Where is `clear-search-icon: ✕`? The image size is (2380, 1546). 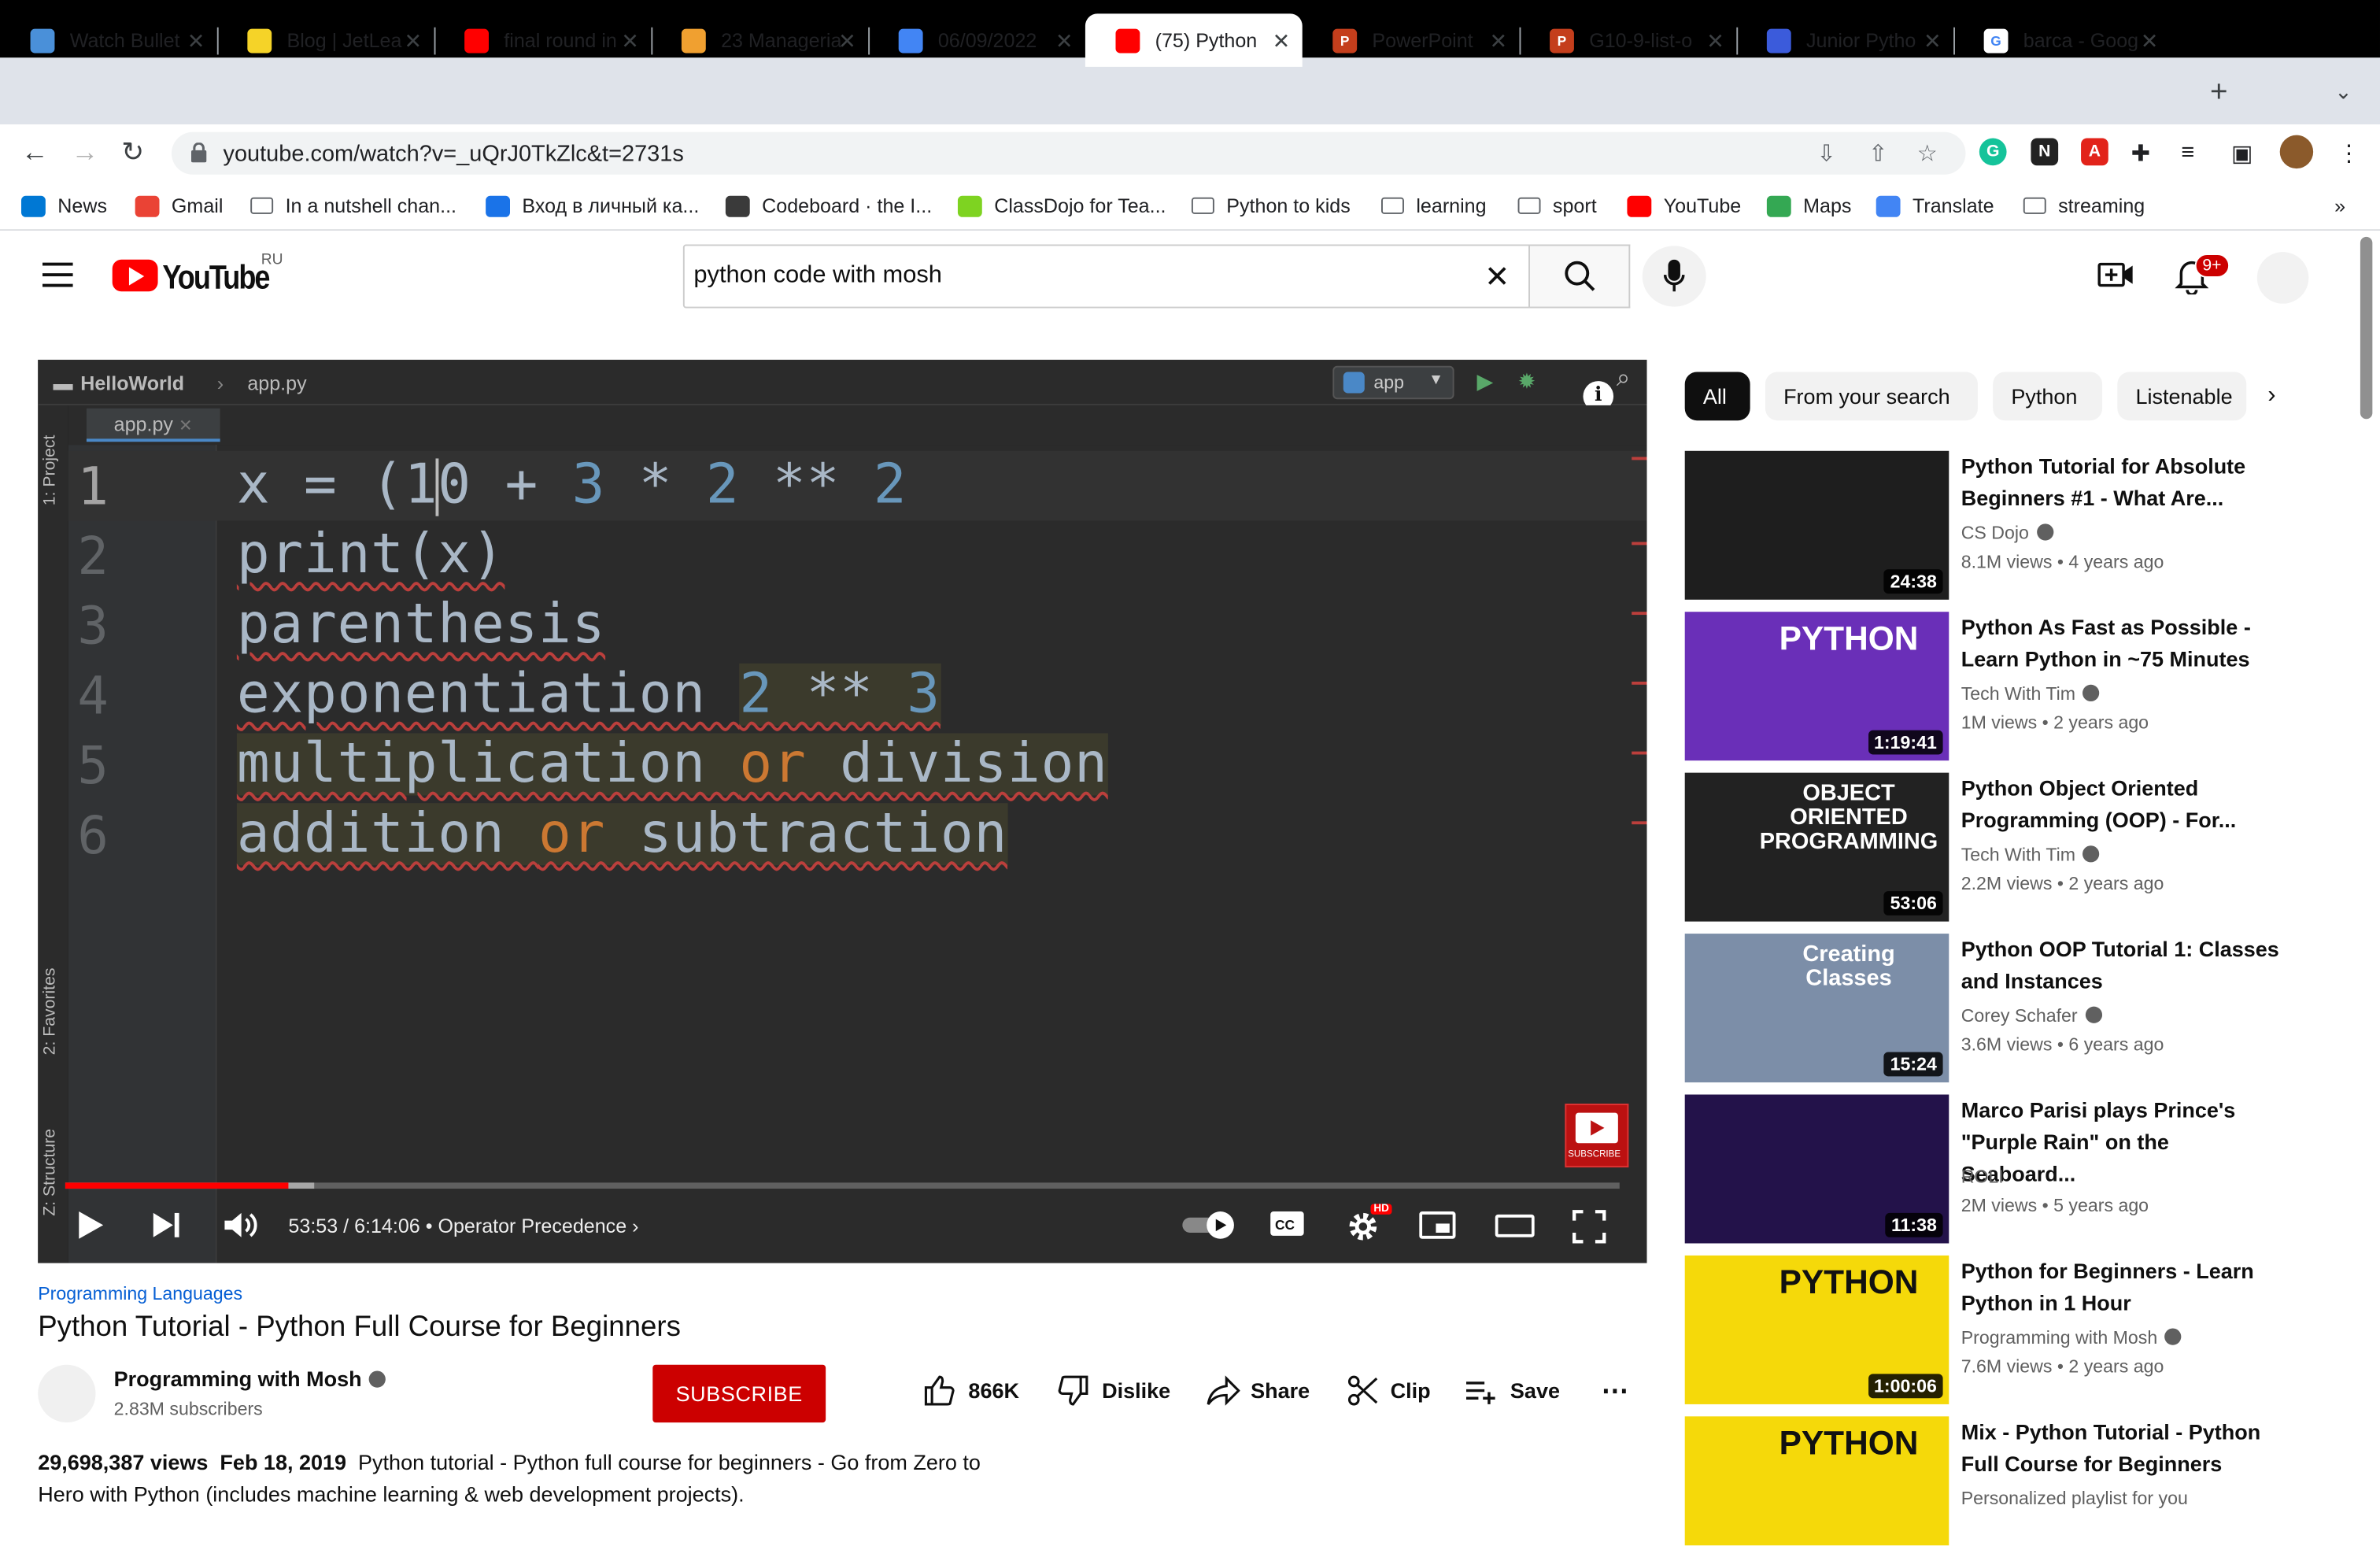
clear-search-icon: ✕ is located at coordinates (1497, 277).